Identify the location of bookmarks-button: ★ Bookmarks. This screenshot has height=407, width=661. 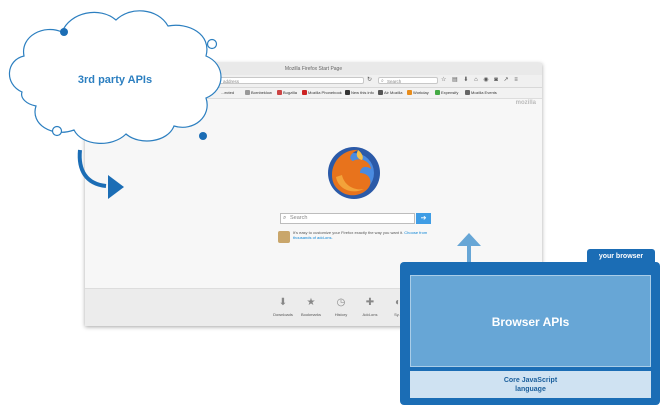
(311, 307).